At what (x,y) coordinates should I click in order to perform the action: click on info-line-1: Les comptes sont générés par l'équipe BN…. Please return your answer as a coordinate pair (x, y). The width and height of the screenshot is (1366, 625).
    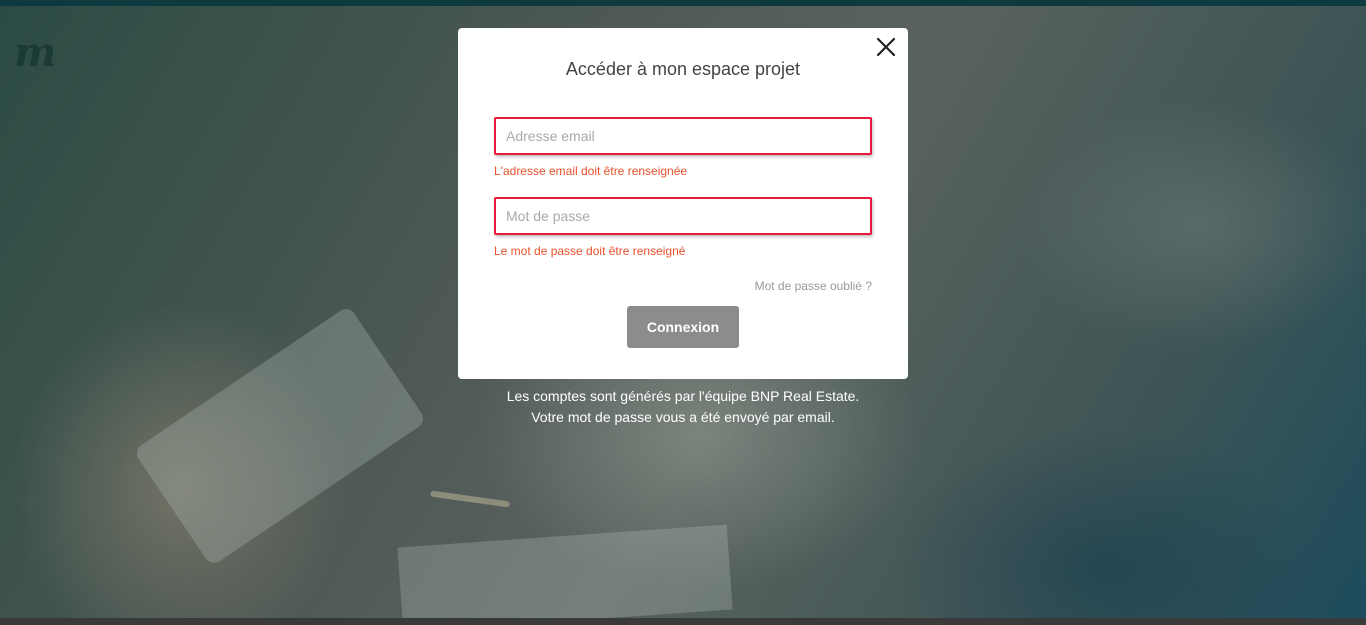
    Looking at the image, I should click on (683, 396).